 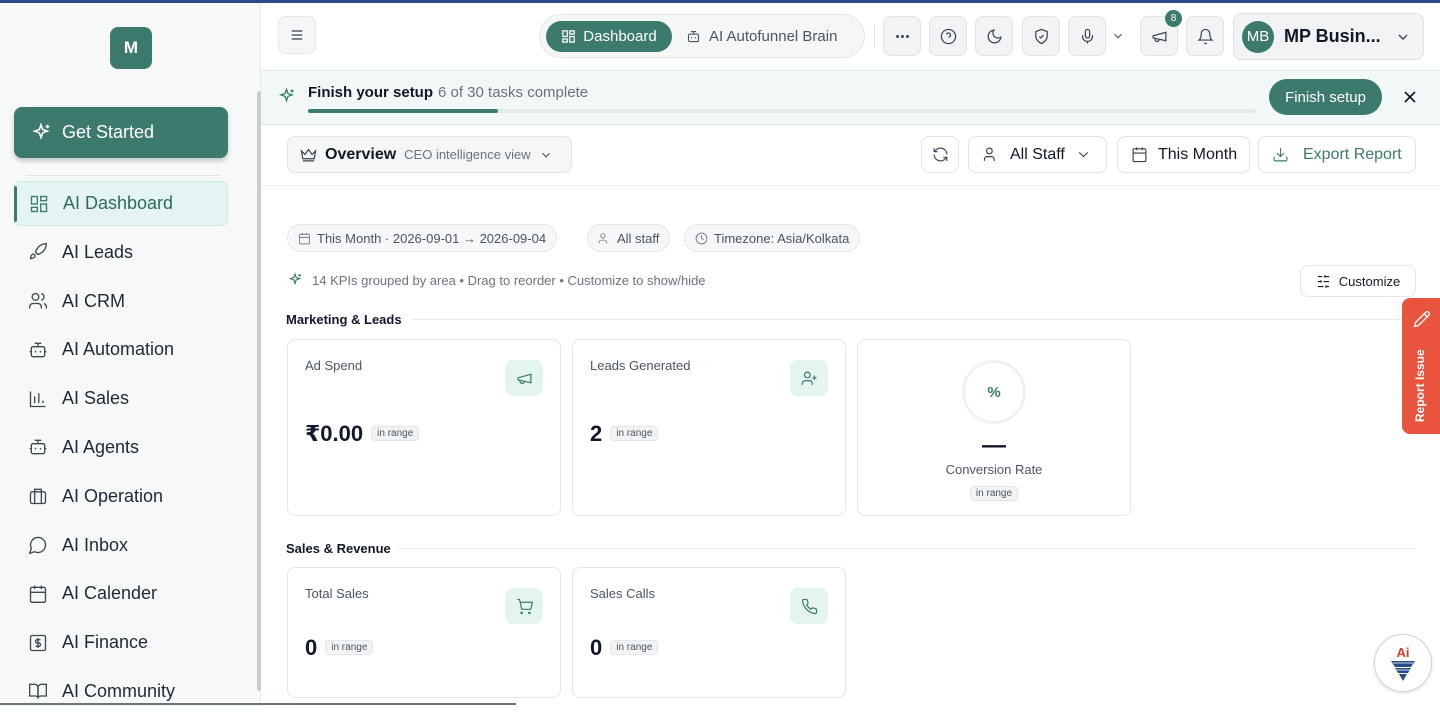 What do you see at coordinates (994, 445) in the screenshot?
I see `kpi-value: —` at bounding box center [994, 445].